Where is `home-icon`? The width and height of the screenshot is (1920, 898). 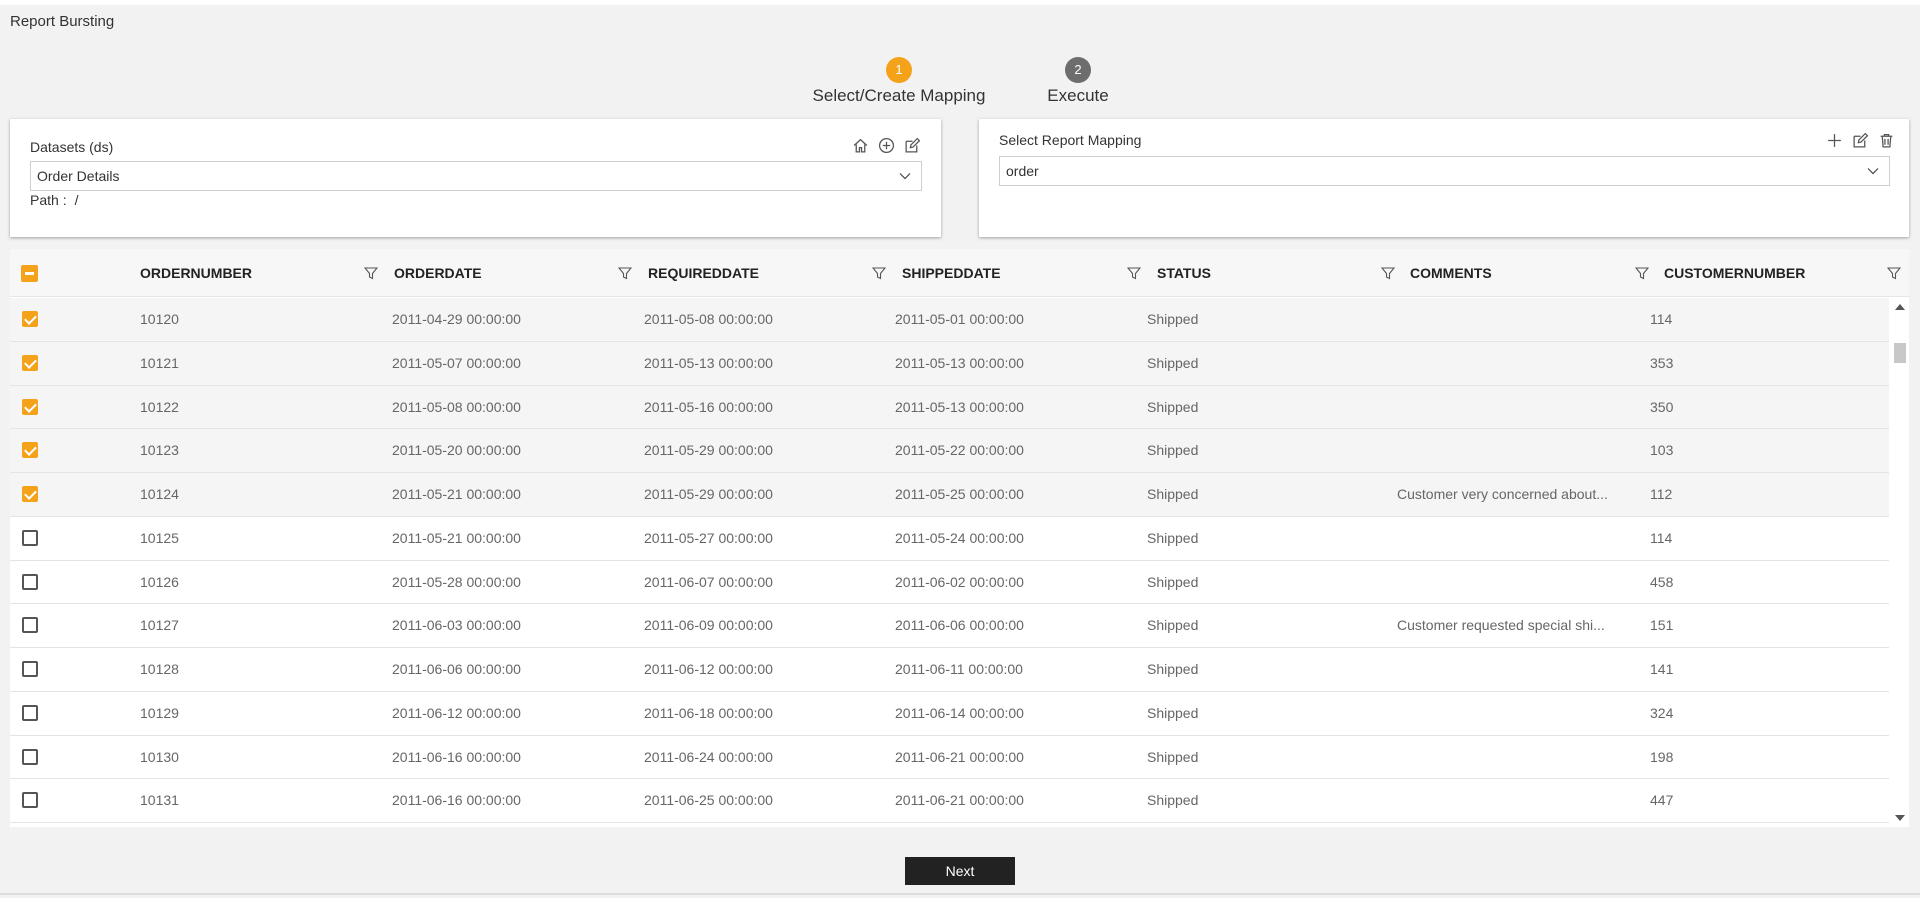
home-icon is located at coordinates (860, 145).